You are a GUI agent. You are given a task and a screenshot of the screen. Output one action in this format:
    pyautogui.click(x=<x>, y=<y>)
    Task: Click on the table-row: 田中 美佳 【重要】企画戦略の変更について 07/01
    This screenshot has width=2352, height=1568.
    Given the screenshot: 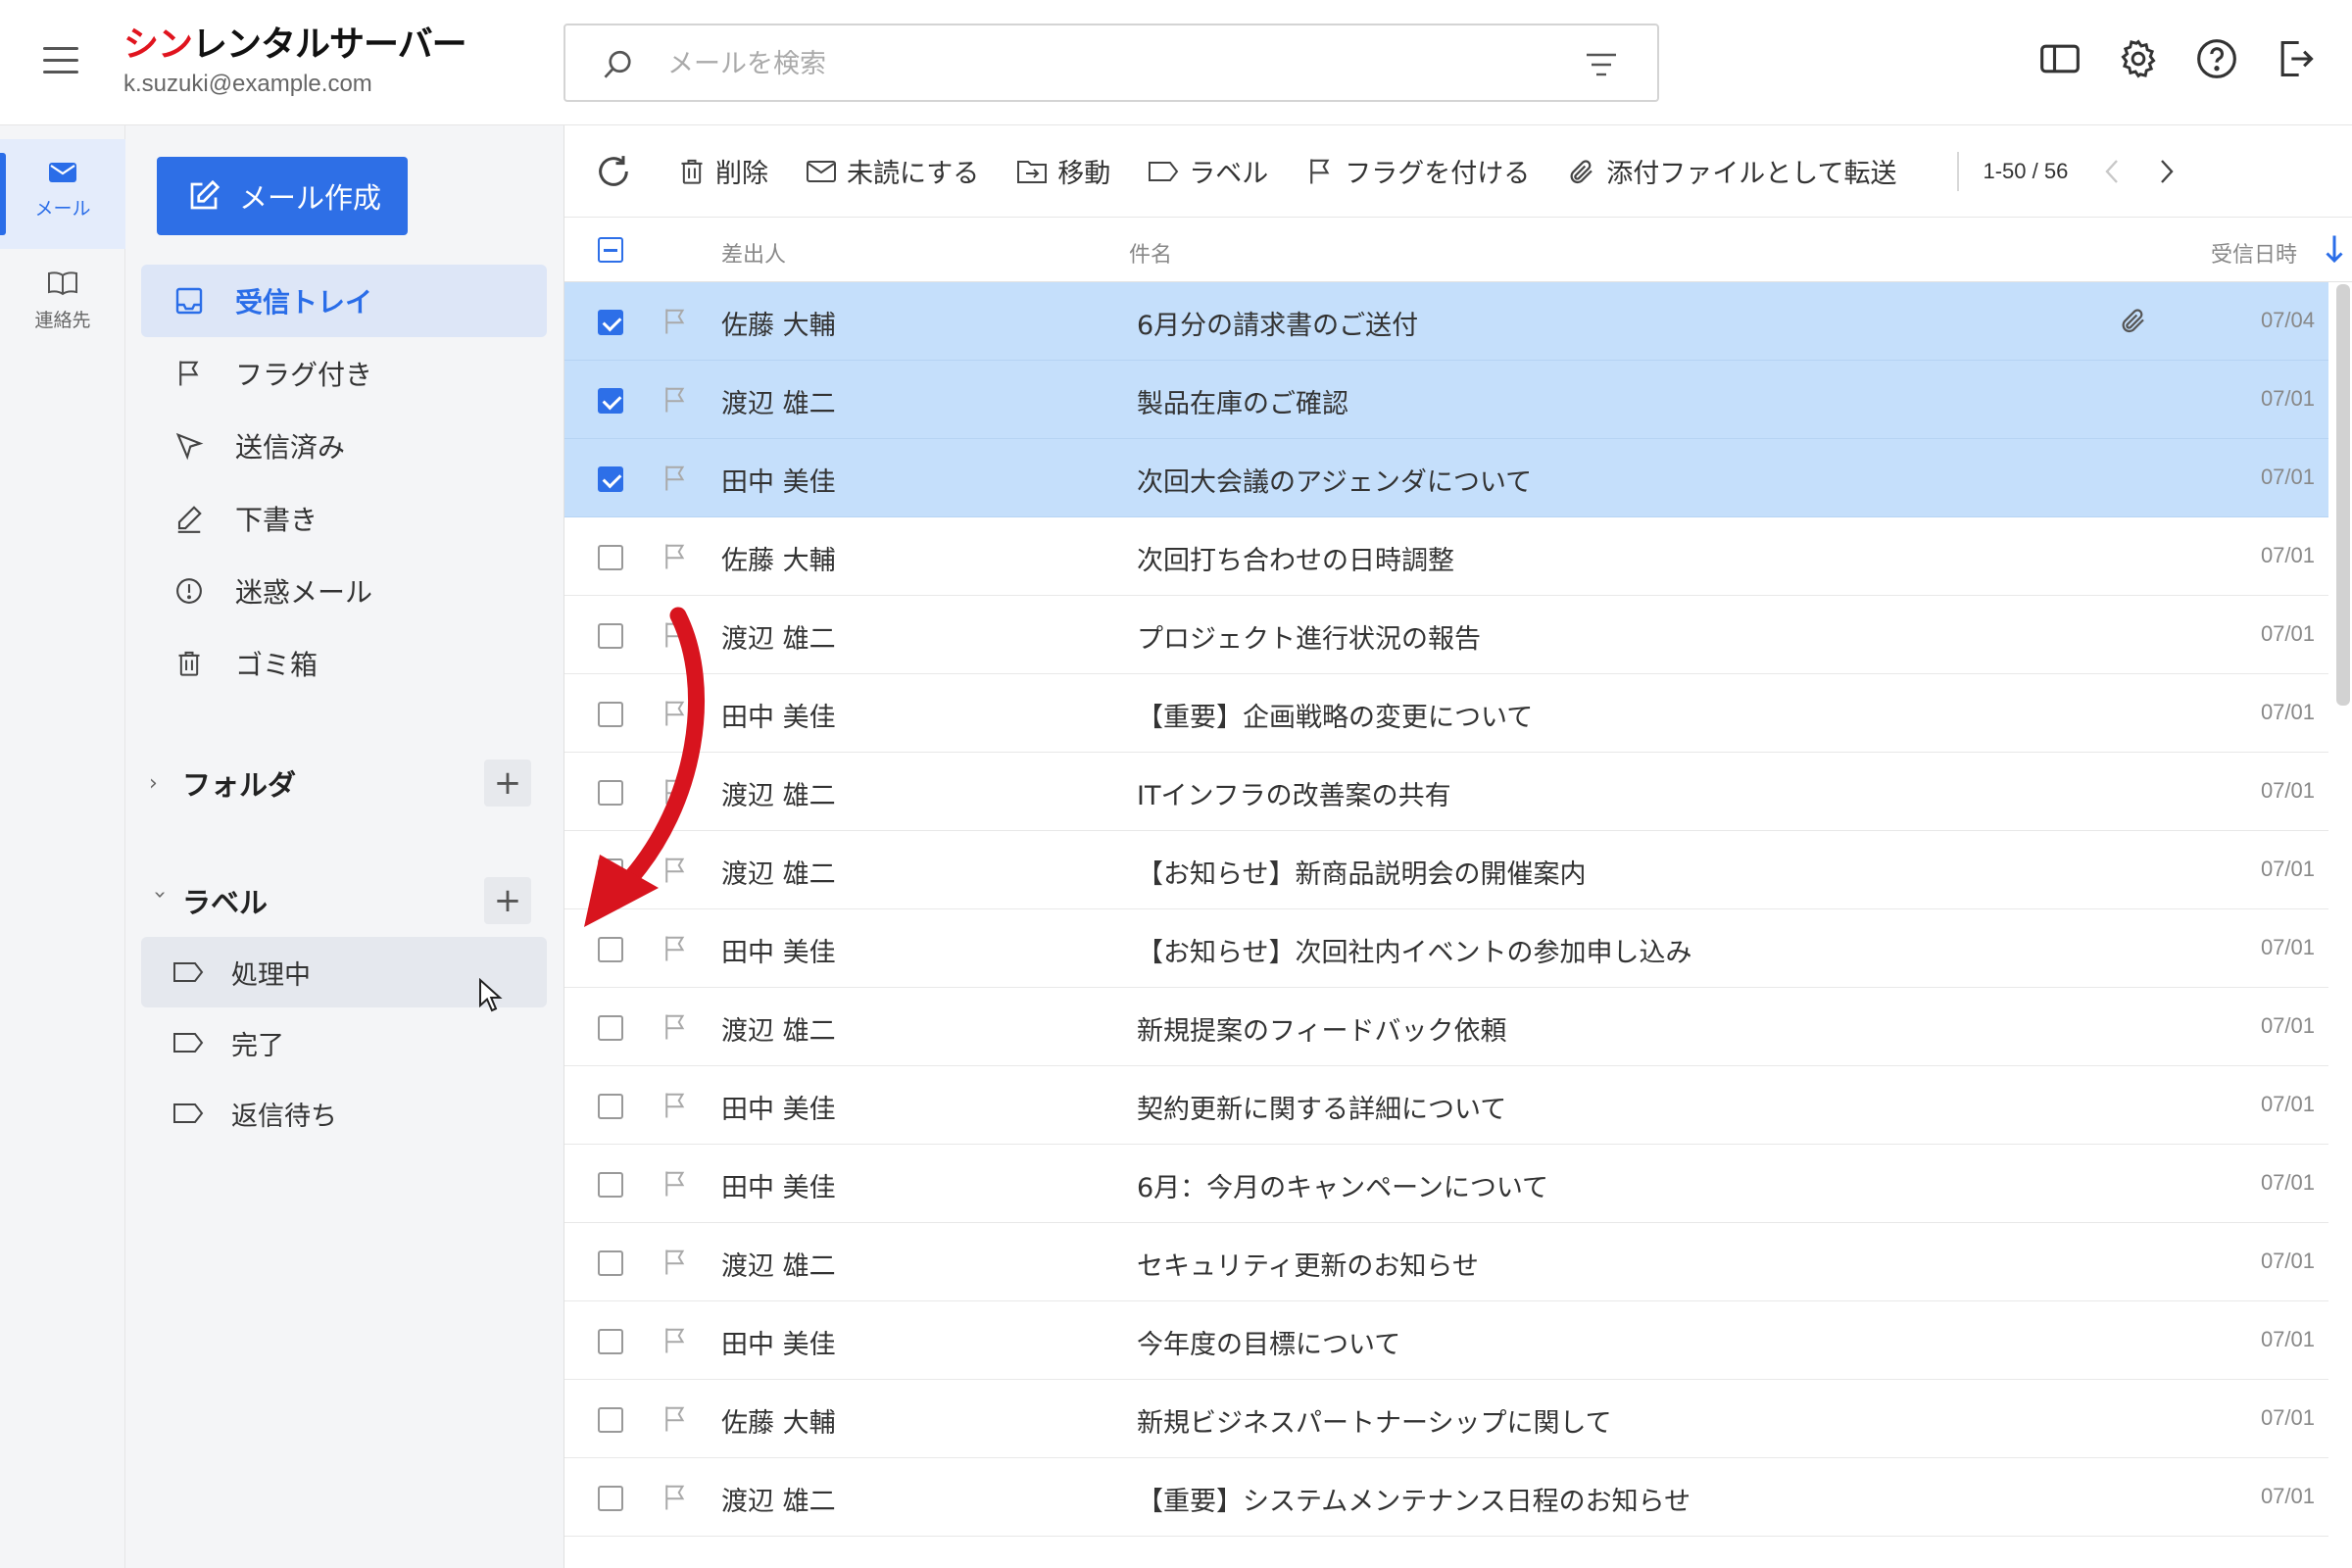 What is the action you would take?
    pyautogui.click(x=1446, y=713)
    